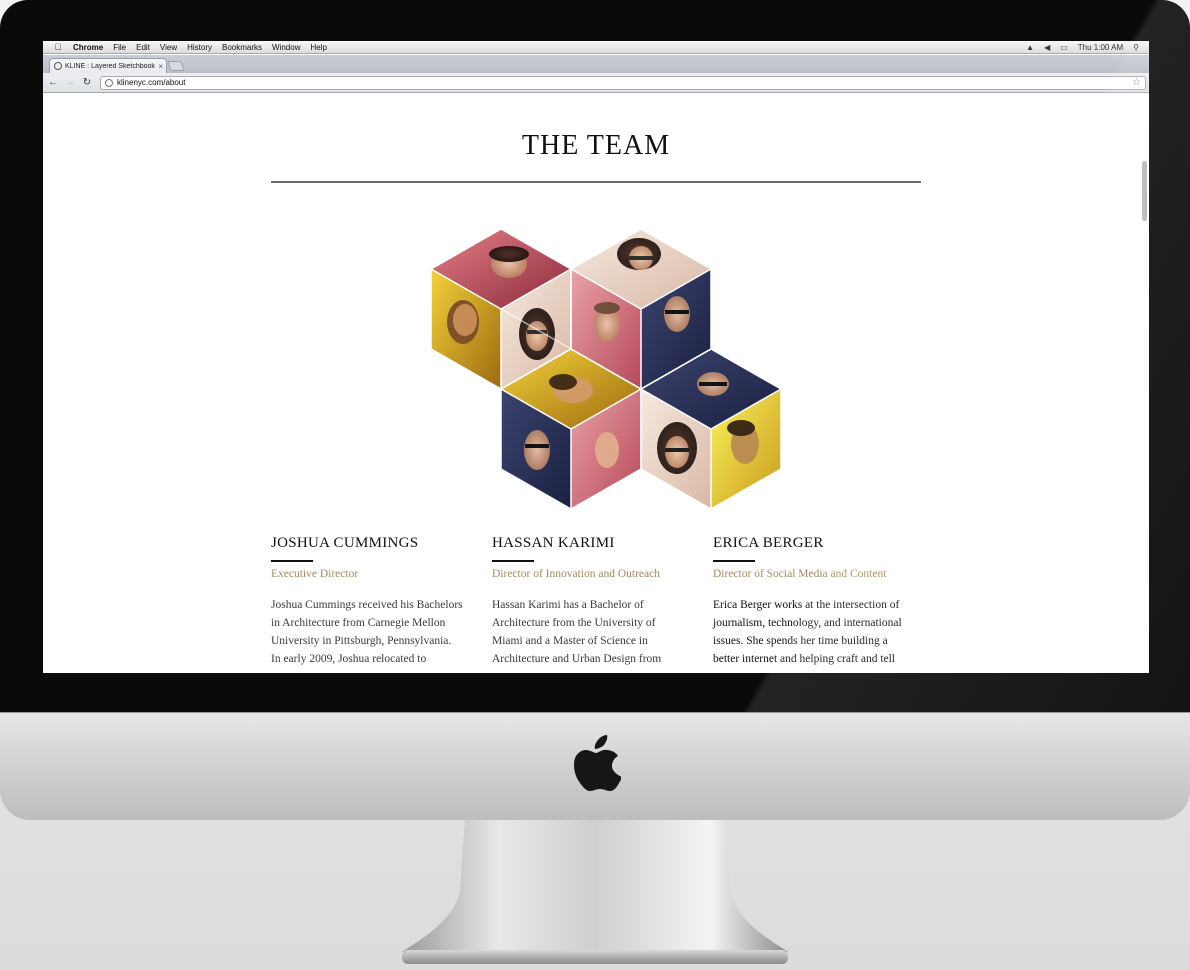 The image size is (1190, 970). I want to click on new-tab-button, so click(176, 66).